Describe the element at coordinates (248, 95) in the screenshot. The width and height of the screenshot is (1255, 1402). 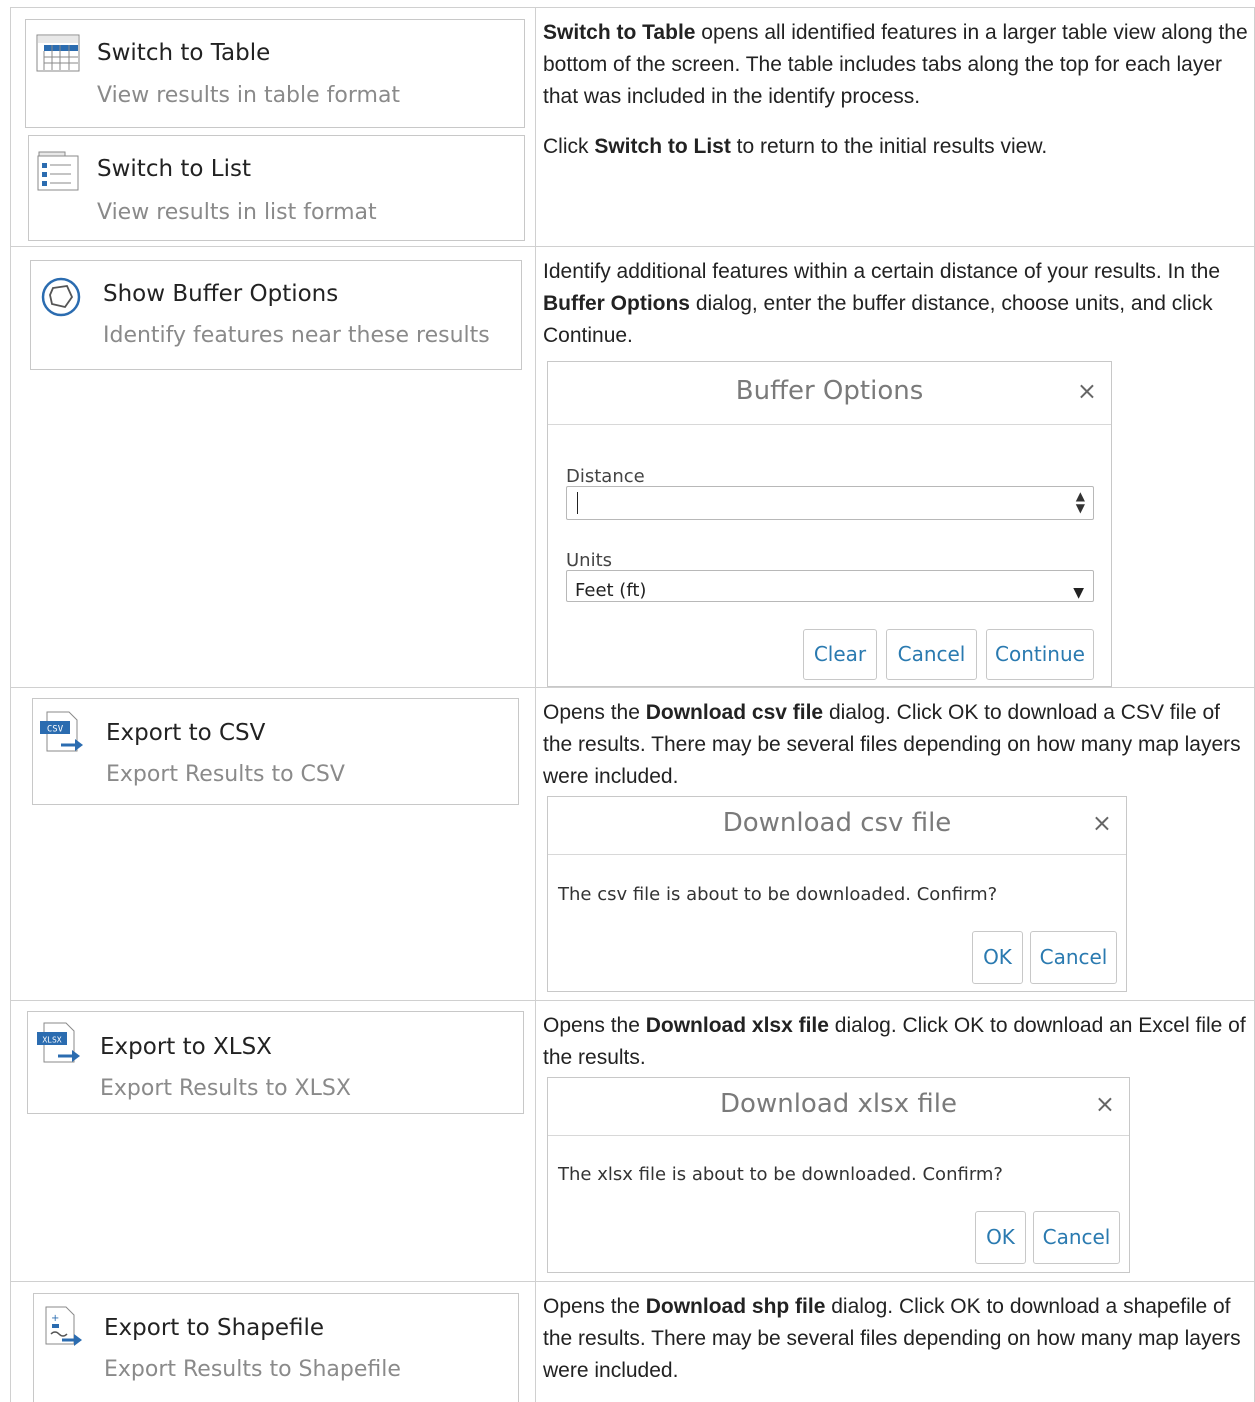
I see `switch-to-table-subtitle: View results in table format` at that location.